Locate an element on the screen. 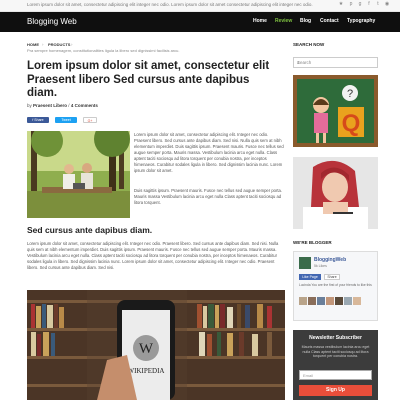 This screenshot has height=400, width=400. post-author: Praesent Libero is located at coordinates (50, 105).